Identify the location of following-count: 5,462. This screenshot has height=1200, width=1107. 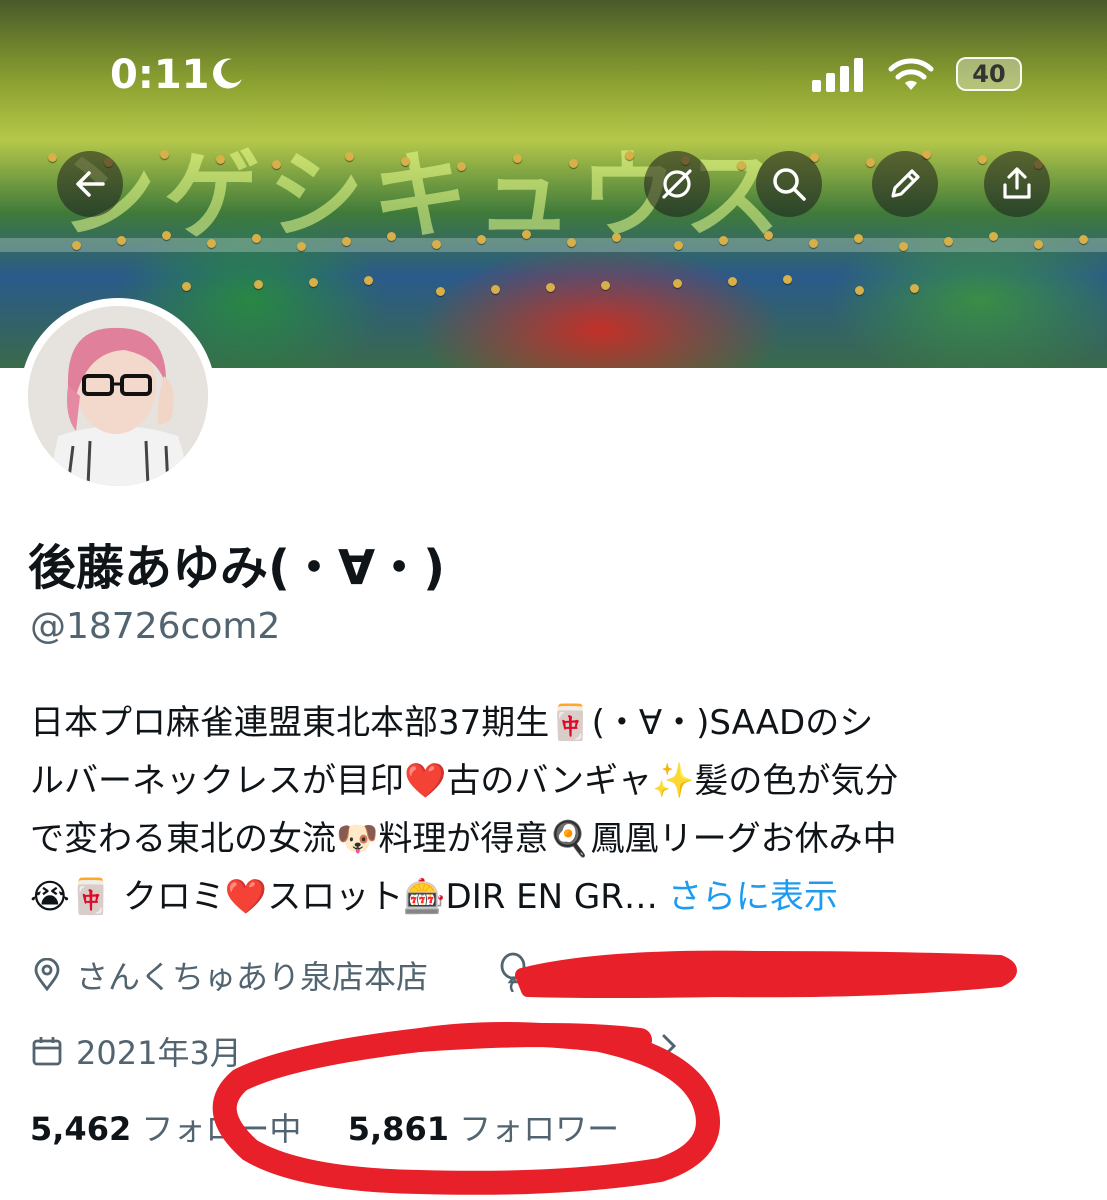
(81, 1129).